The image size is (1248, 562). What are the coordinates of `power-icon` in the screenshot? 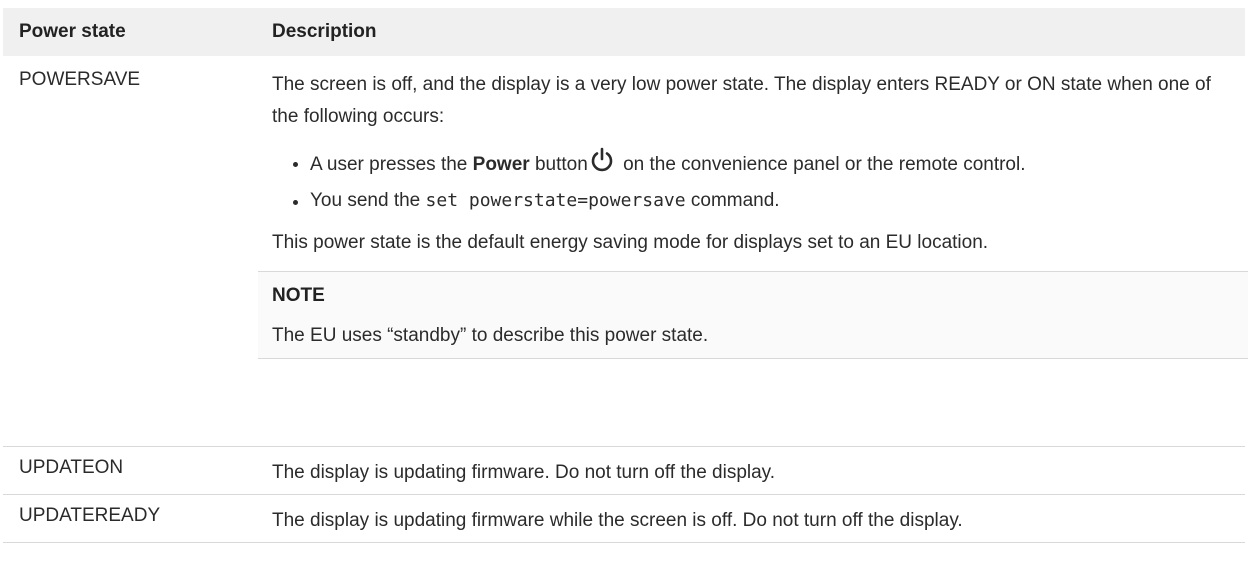 It's located at (602, 160).